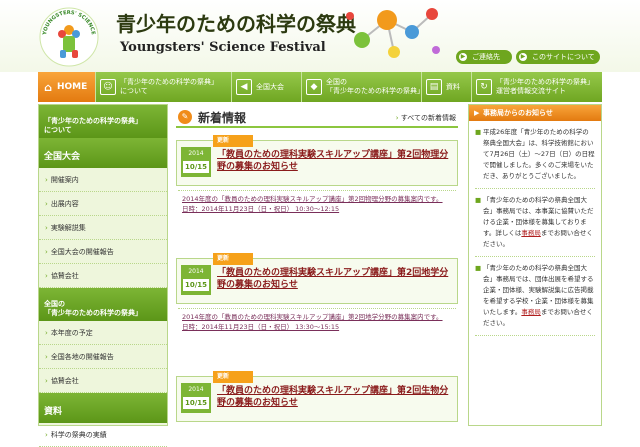  I want to click on contact-button-label: ご連絡先, so click(486, 57).